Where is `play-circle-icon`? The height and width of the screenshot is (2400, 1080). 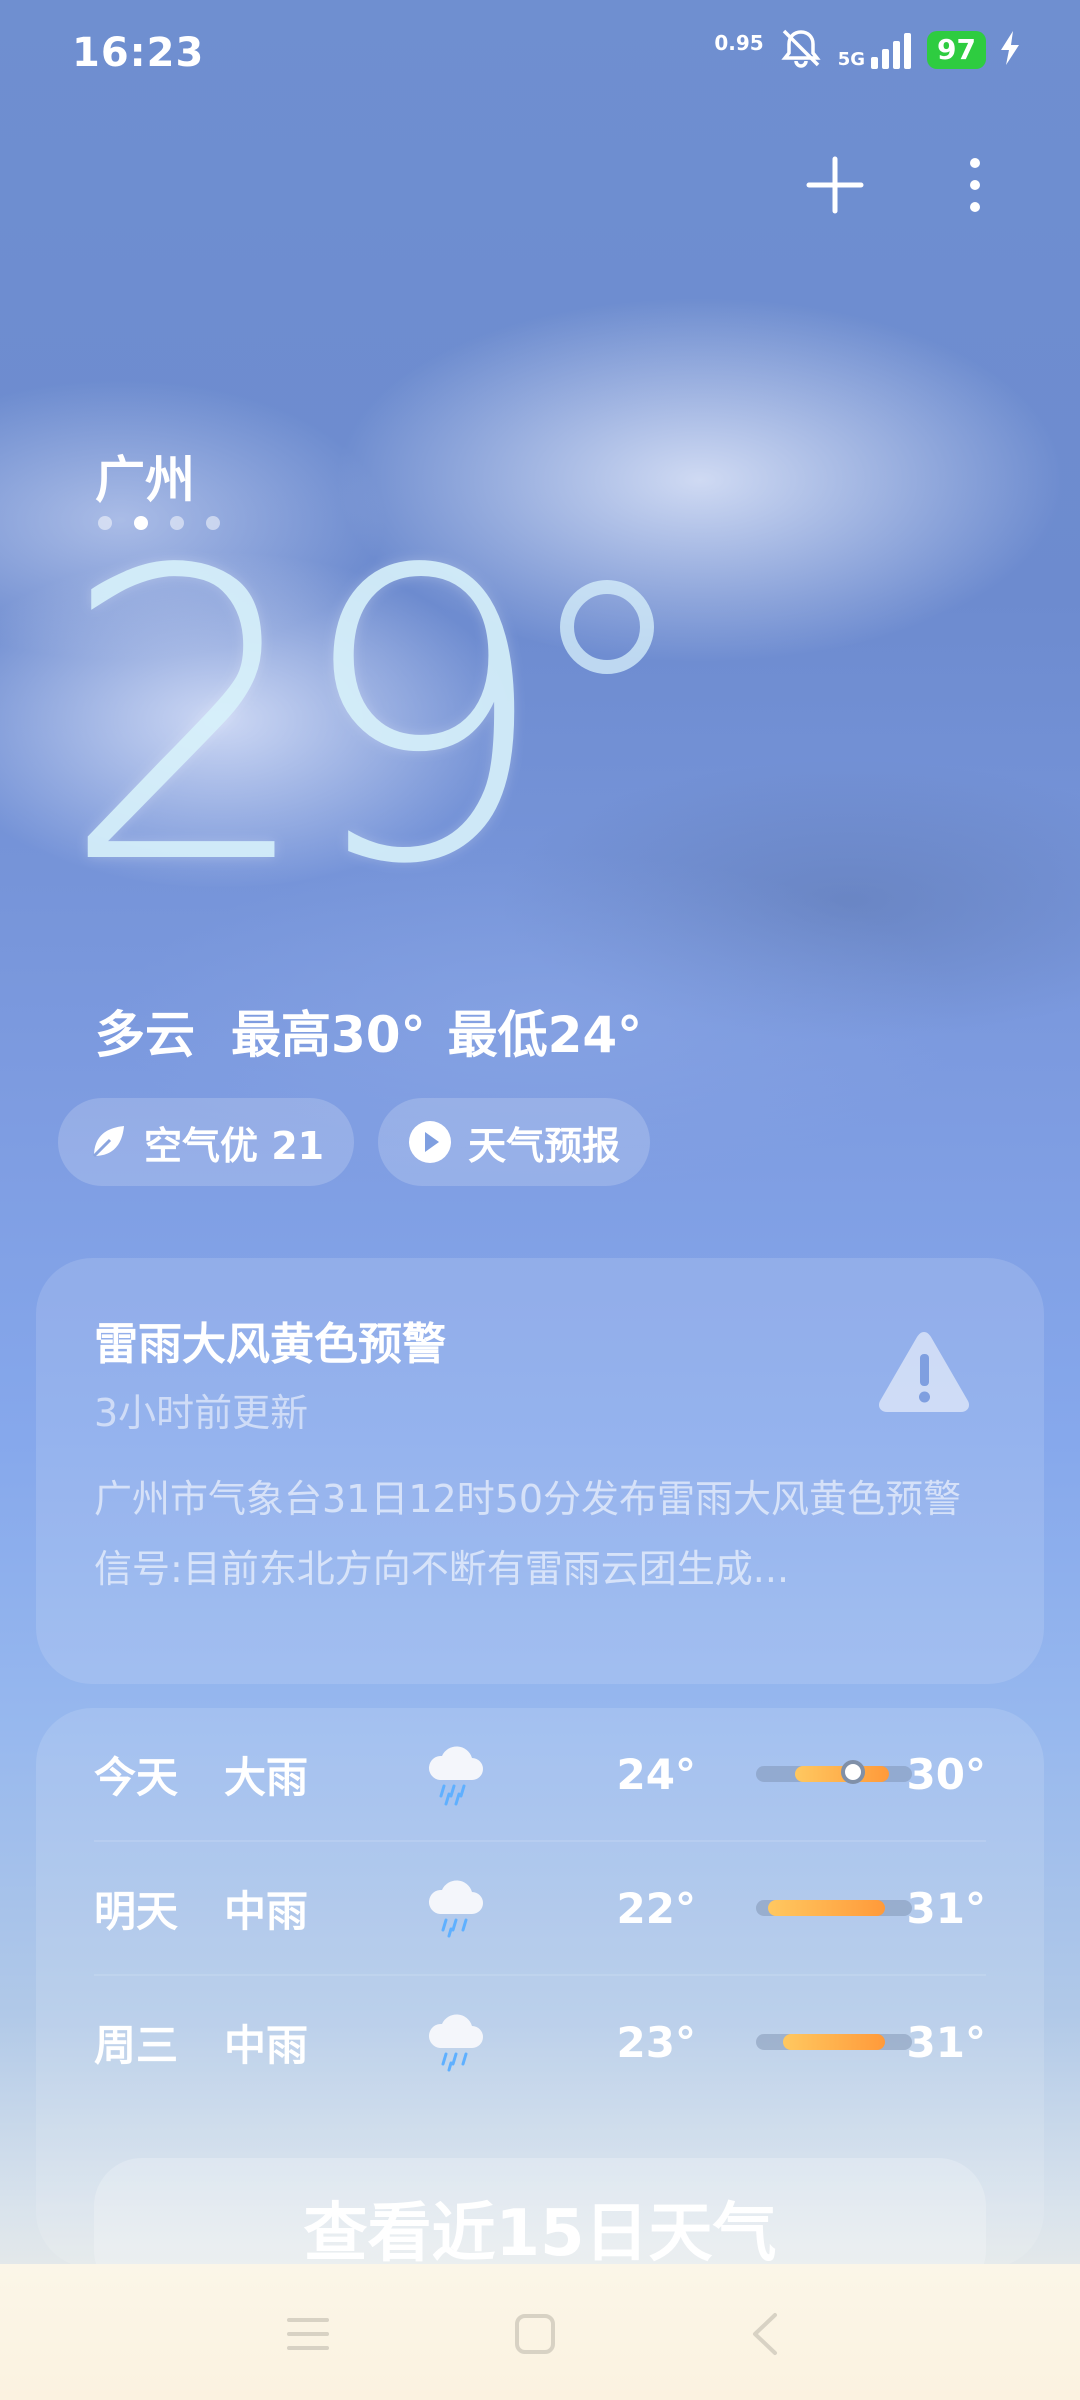
play-circle-icon is located at coordinates (430, 1142).